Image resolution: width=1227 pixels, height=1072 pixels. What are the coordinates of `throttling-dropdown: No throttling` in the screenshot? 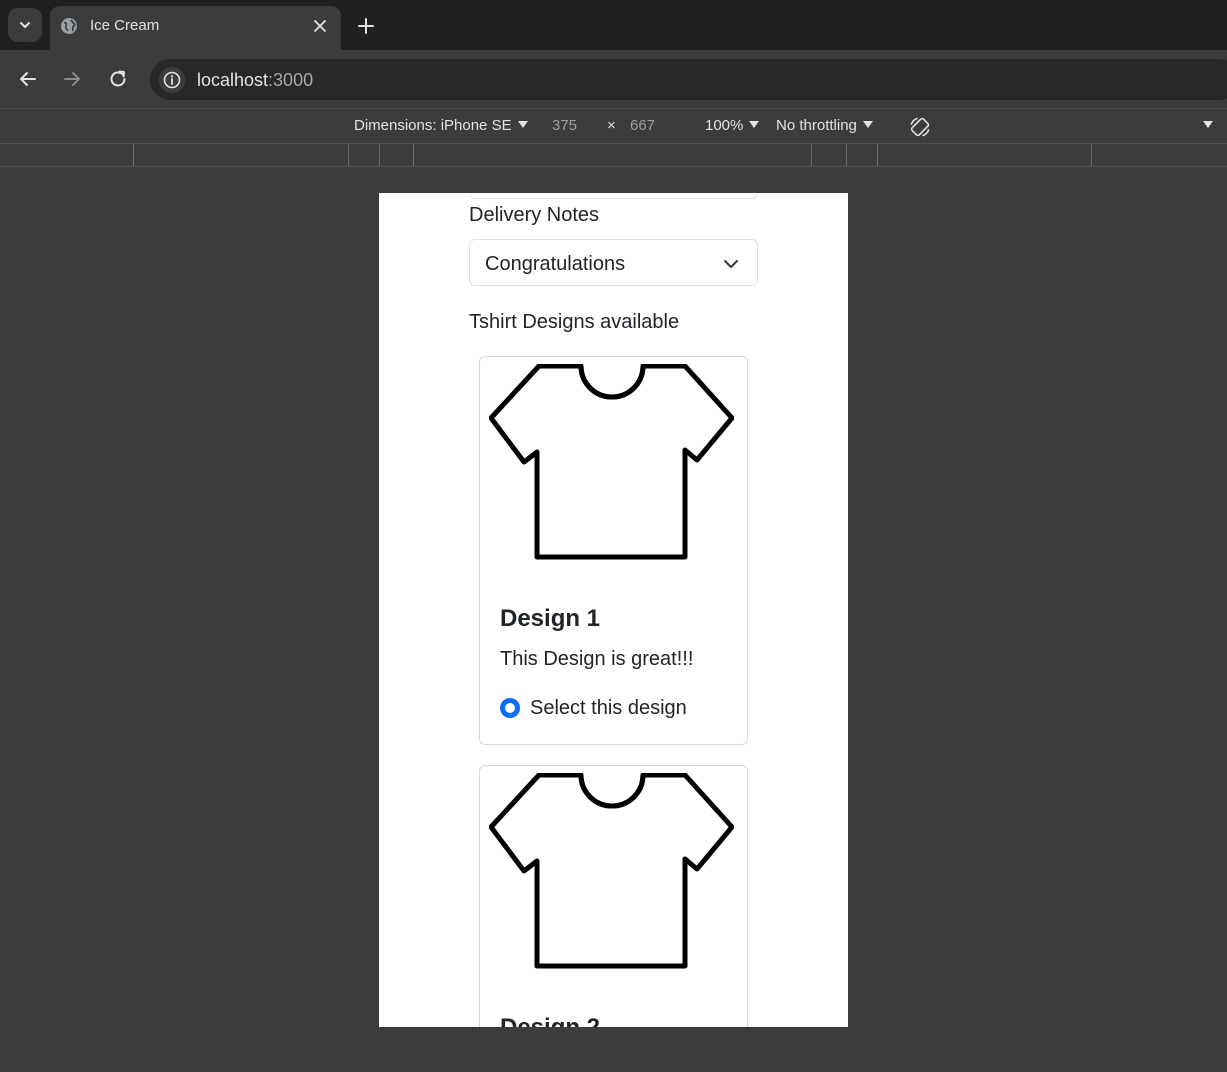 It's located at (824, 126).